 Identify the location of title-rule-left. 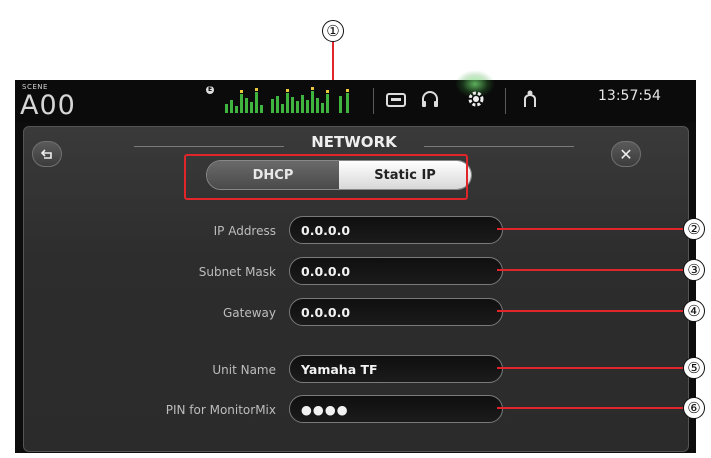
(209, 146).